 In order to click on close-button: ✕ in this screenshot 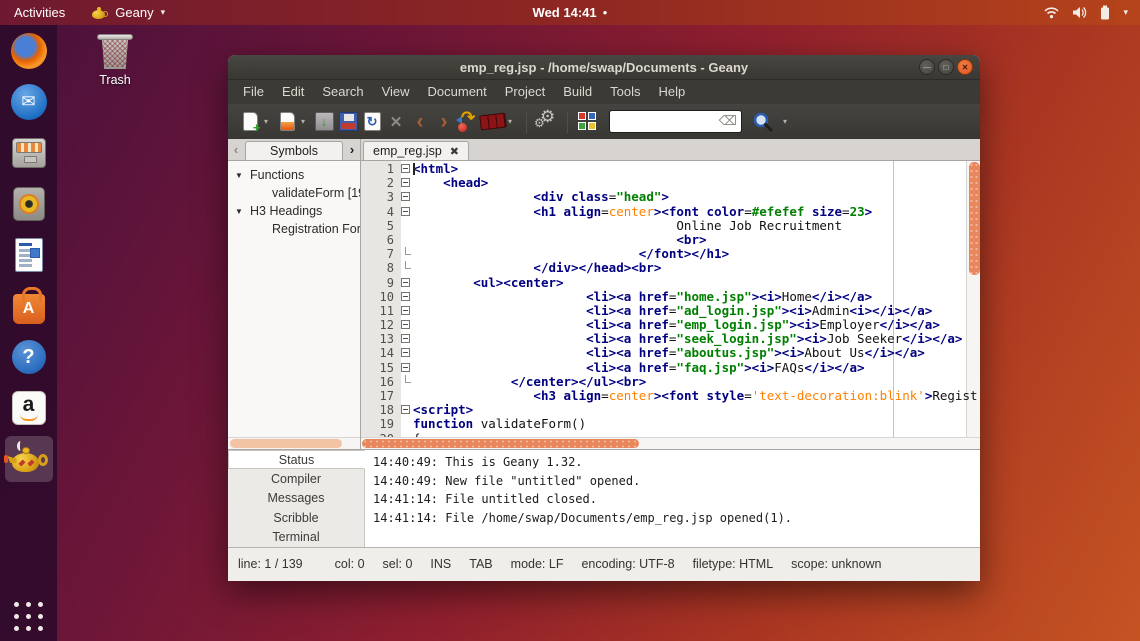, I will do `click(965, 67)`.